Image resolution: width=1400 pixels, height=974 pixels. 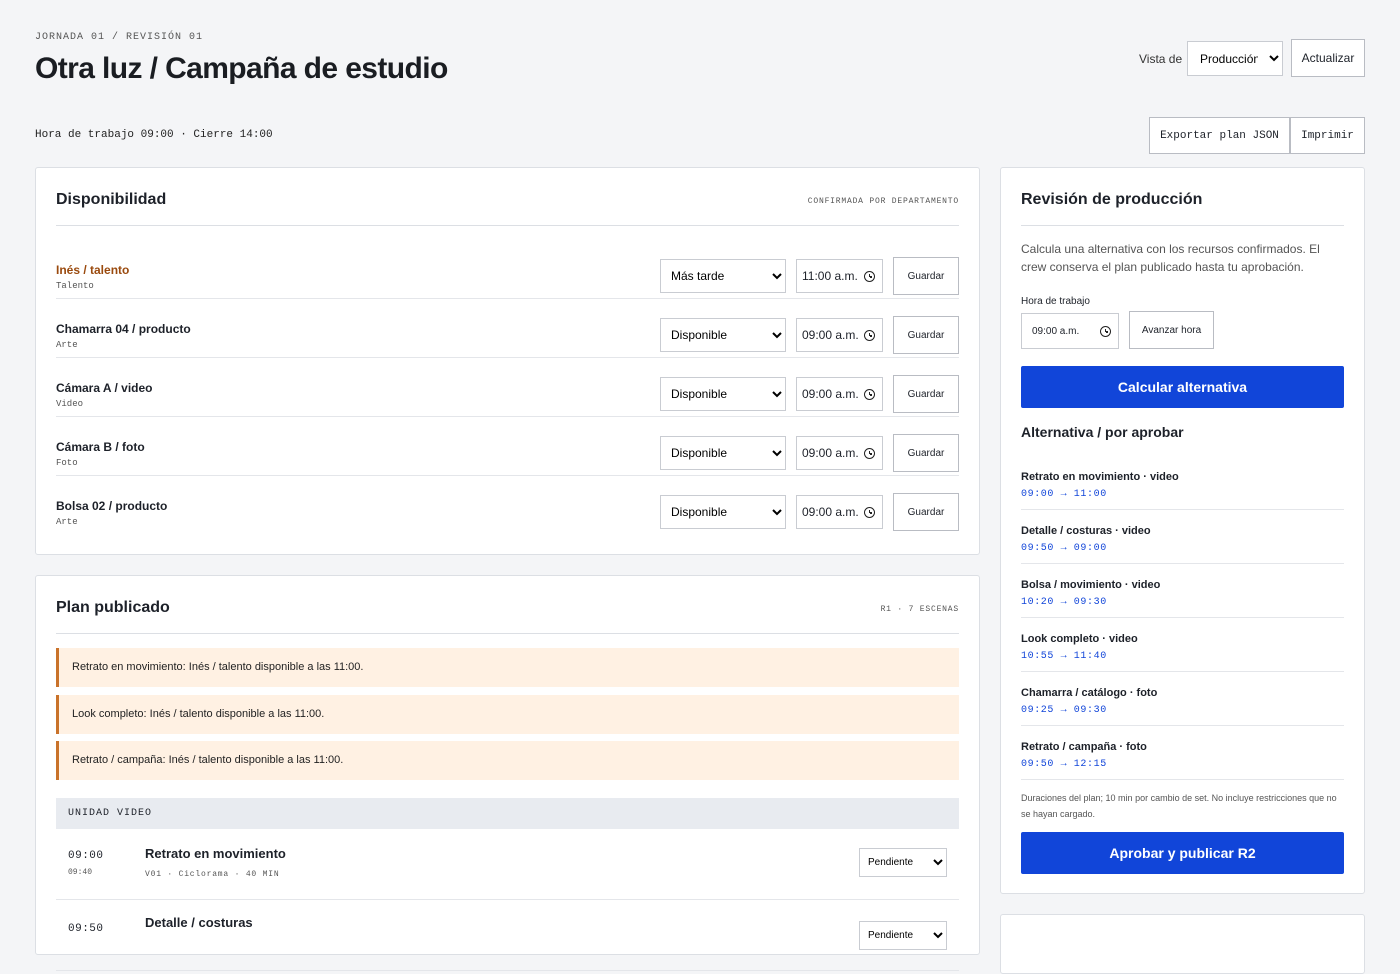 I want to click on alternative-times: 10:20 → 09:30, so click(x=1064, y=602).